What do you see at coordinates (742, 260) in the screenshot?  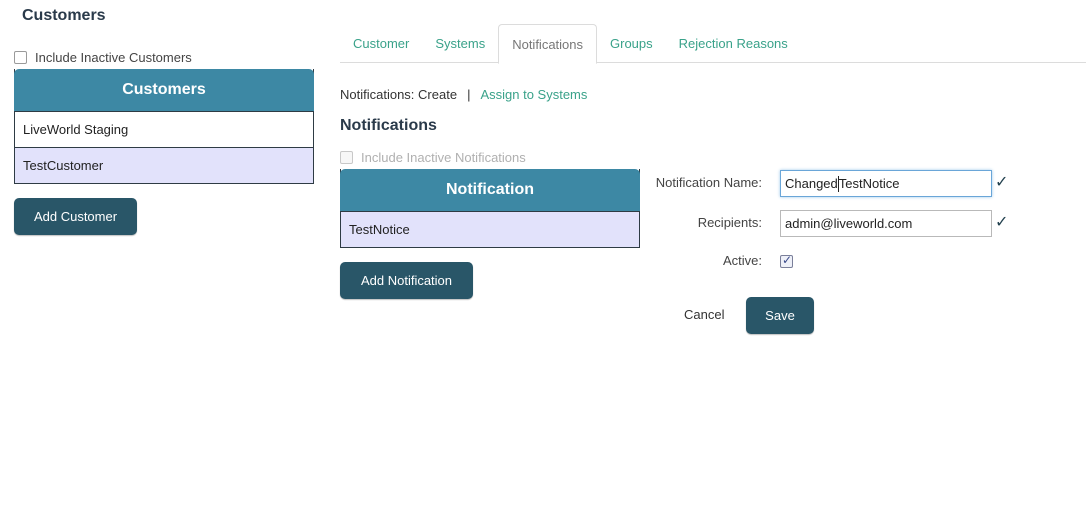 I see `active-label: Active:` at bounding box center [742, 260].